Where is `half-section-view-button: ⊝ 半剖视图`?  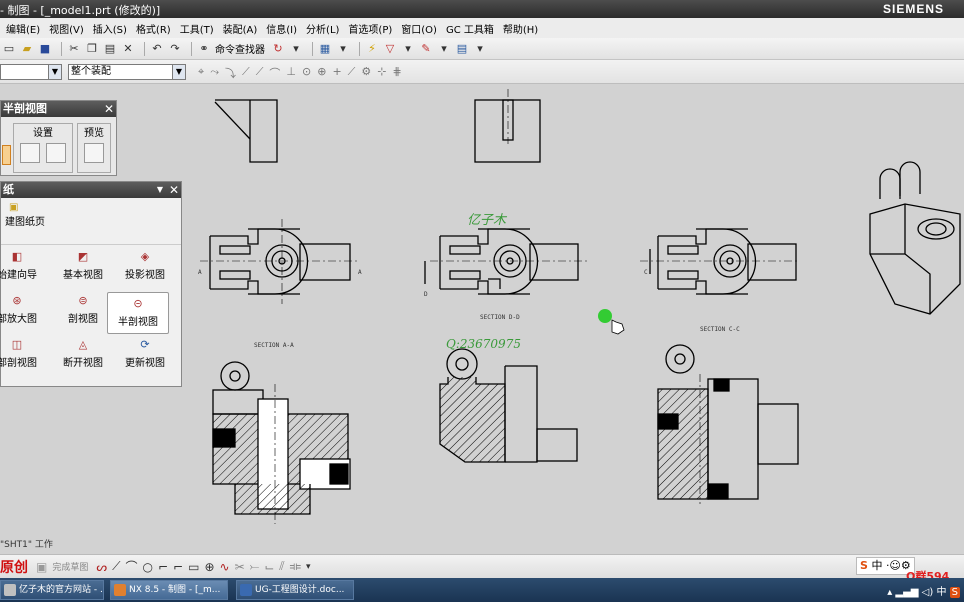
half-section-view-button: ⊝ 半剖视图 is located at coordinates (138, 313).